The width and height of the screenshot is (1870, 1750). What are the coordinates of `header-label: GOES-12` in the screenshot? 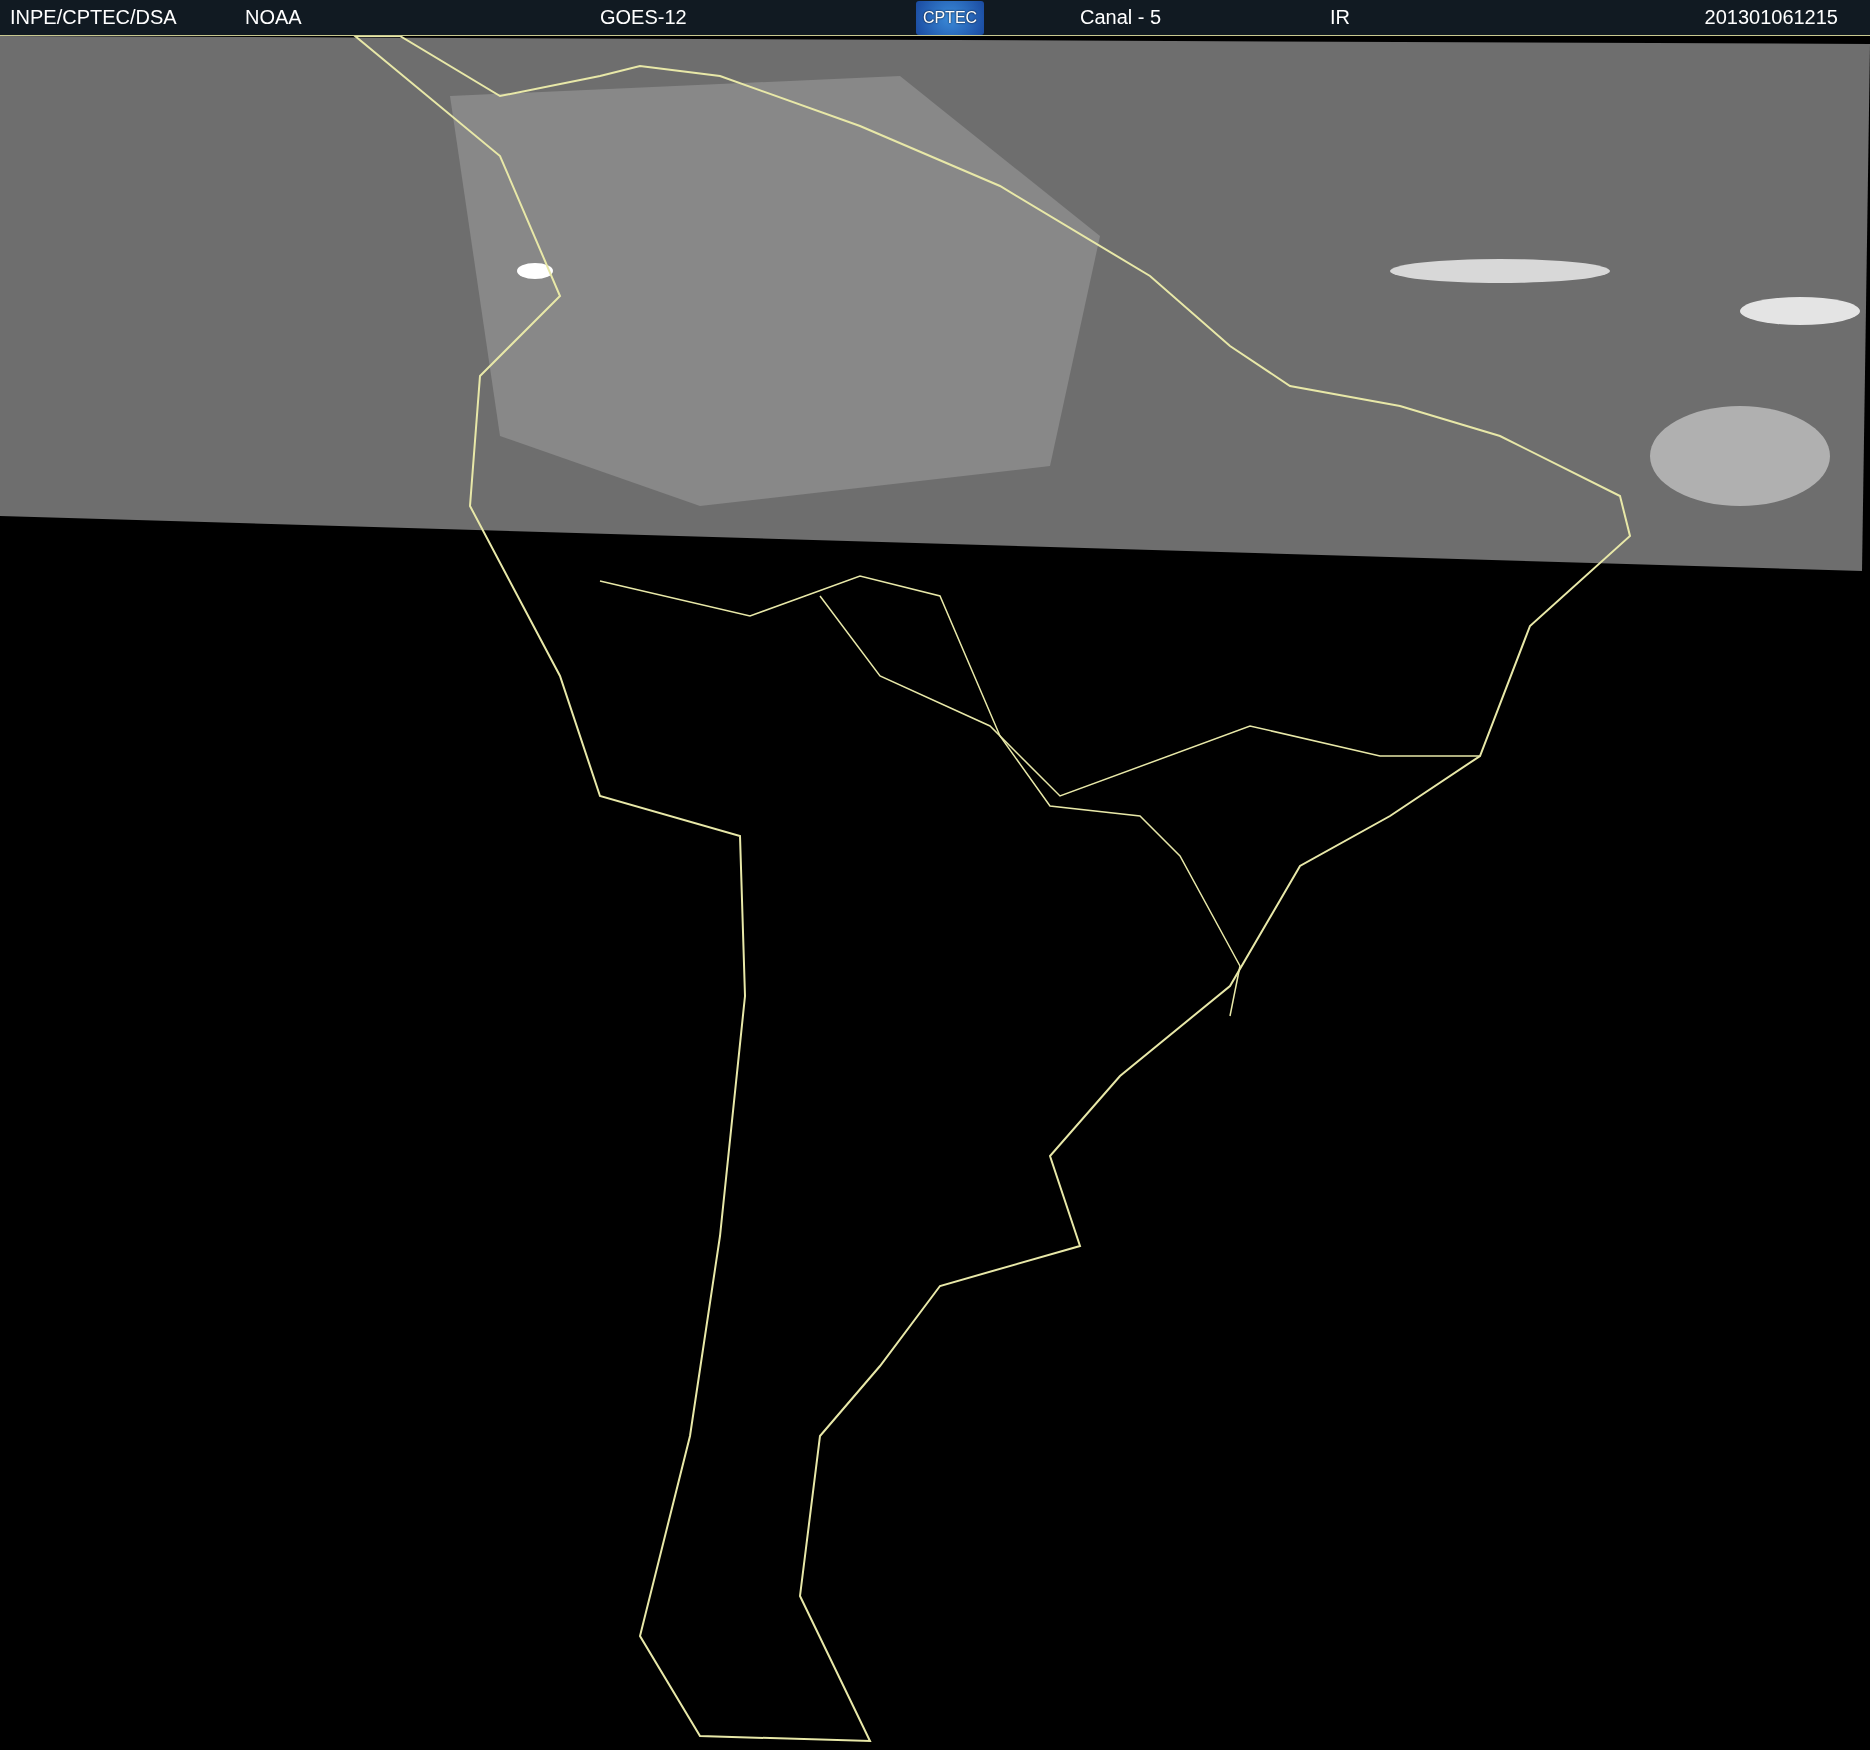 It's located at (644, 17).